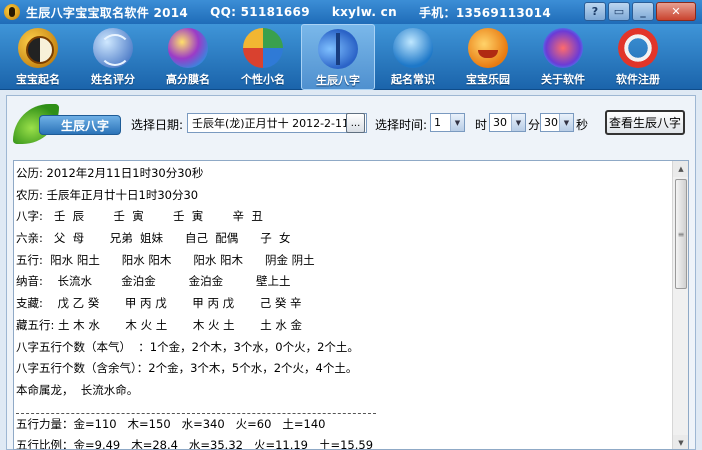 Image resolution: width=702 pixels, height=450 pixels. What do you see at coordinates (676, 11) in the screenshot?
I see `close-button: ✕` at bounding box center [676, 11].